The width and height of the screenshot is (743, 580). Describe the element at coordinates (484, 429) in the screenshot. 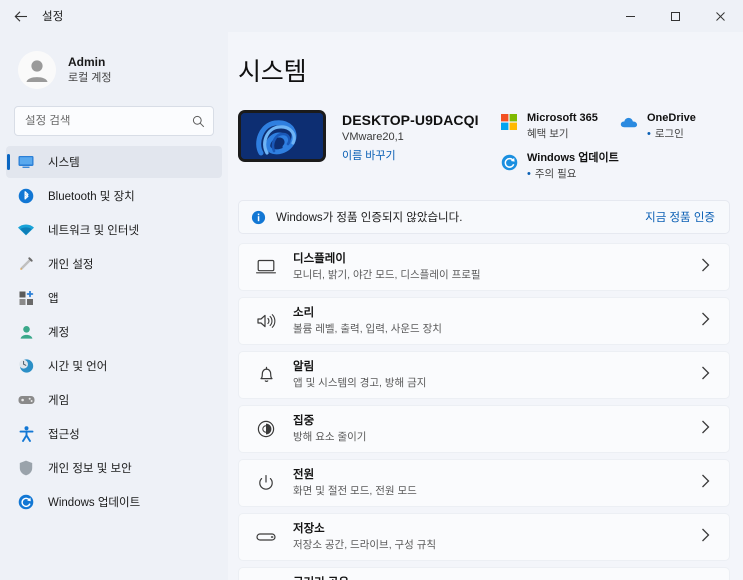

I see `settings-row-focus: 집중 방해 요소 줄이기` at that location.